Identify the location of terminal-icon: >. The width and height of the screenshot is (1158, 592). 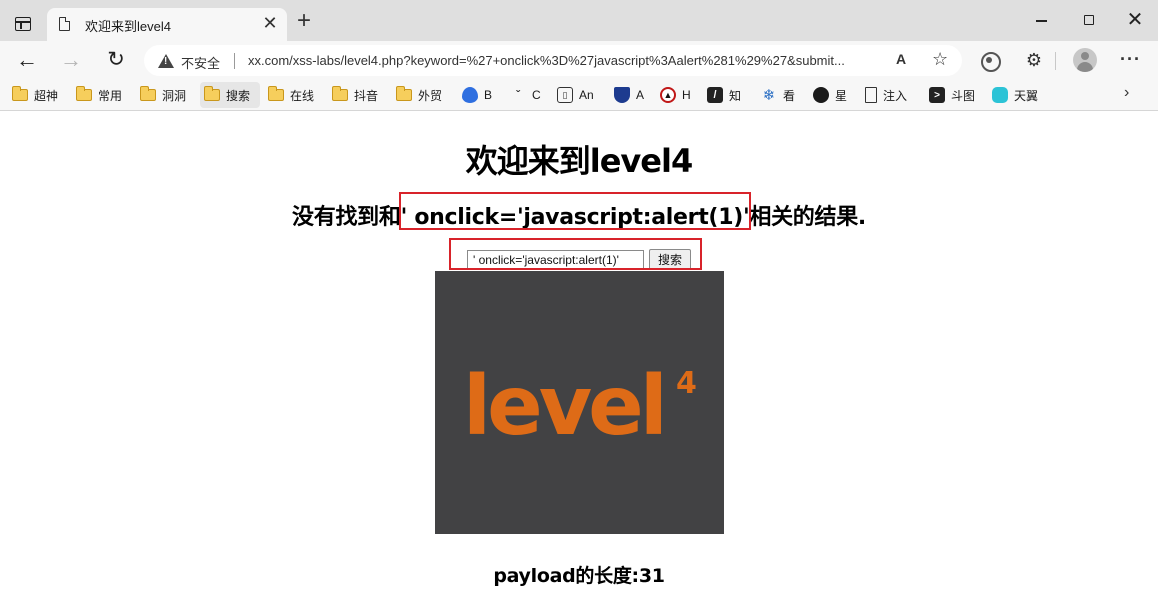
(937, 95).